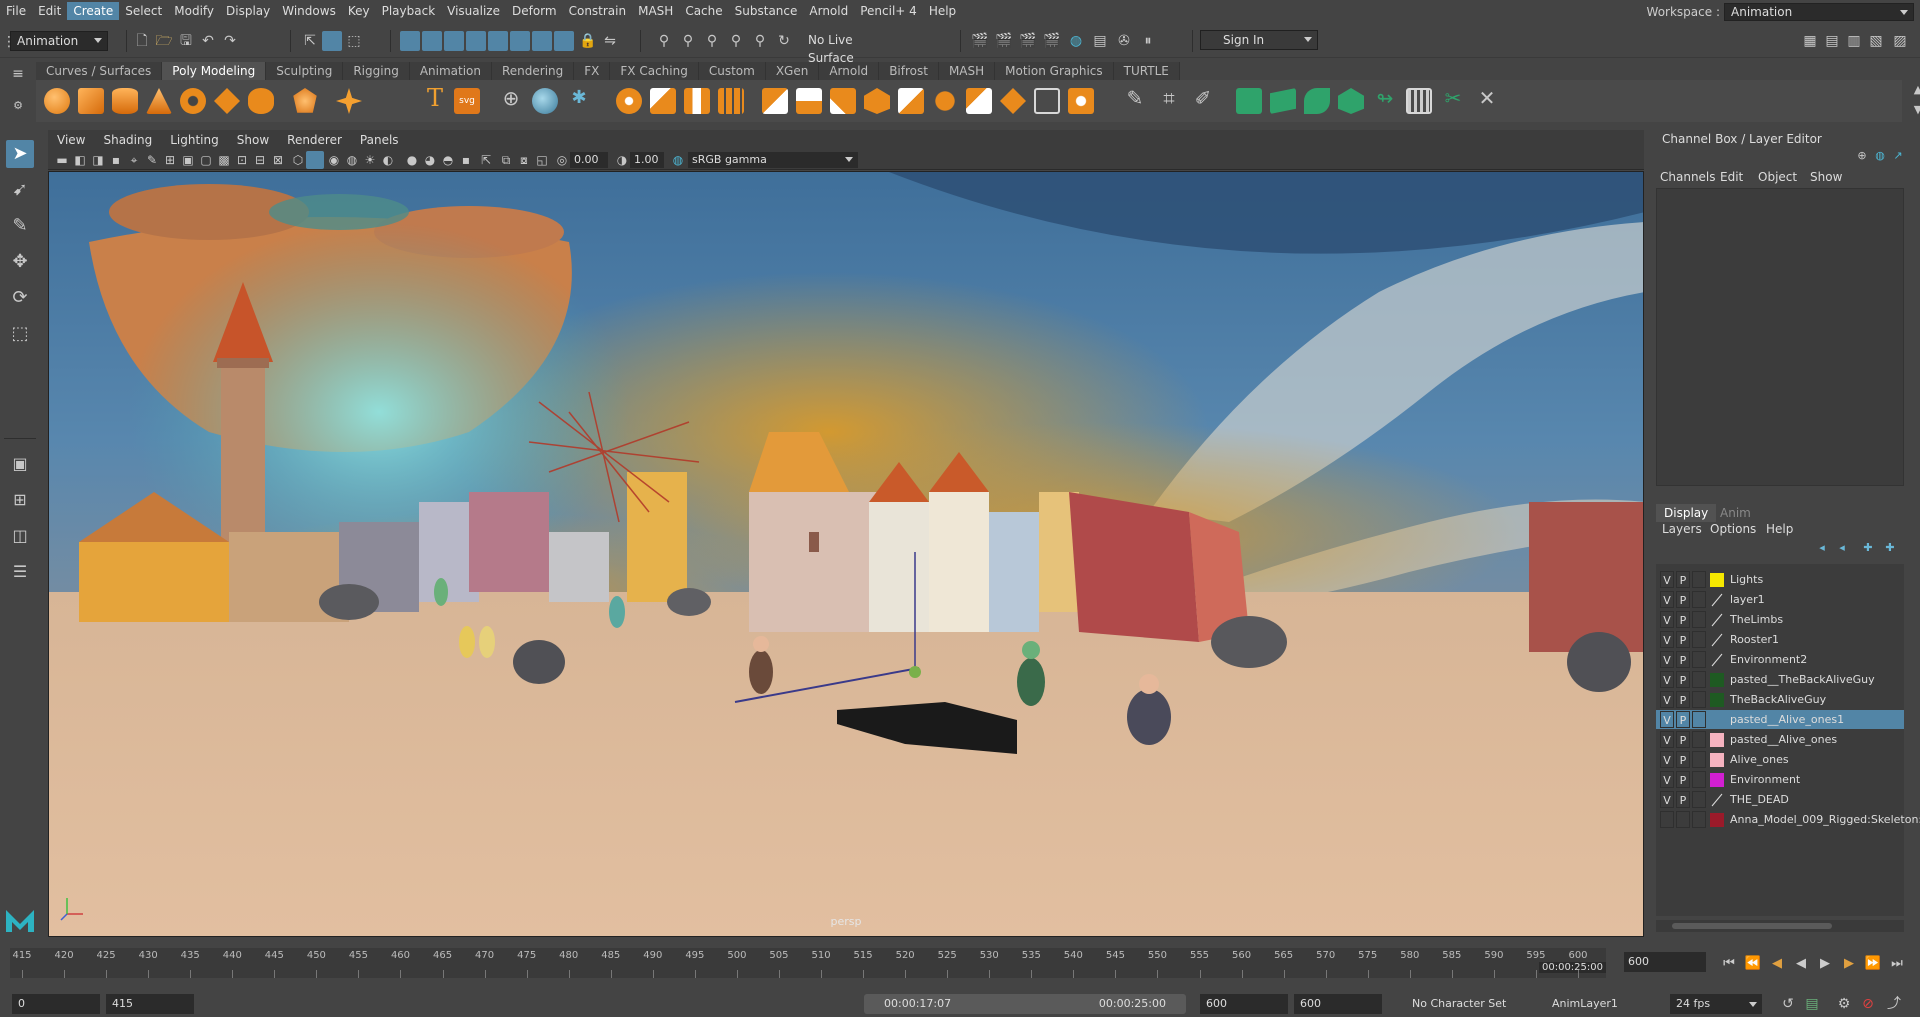 This screenshot has height=1017, width=1920. What do you see at coordinates (542, 160) in the screenshot?
I see `xray-components-icon: ◱` at bounding box center [542, 160].